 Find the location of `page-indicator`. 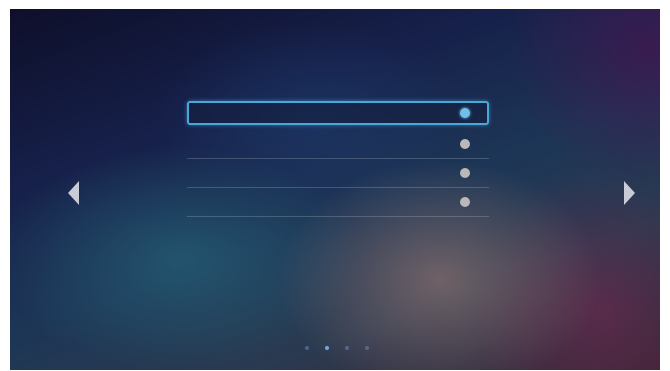

page-indicator is located at coordinates (337, 348).